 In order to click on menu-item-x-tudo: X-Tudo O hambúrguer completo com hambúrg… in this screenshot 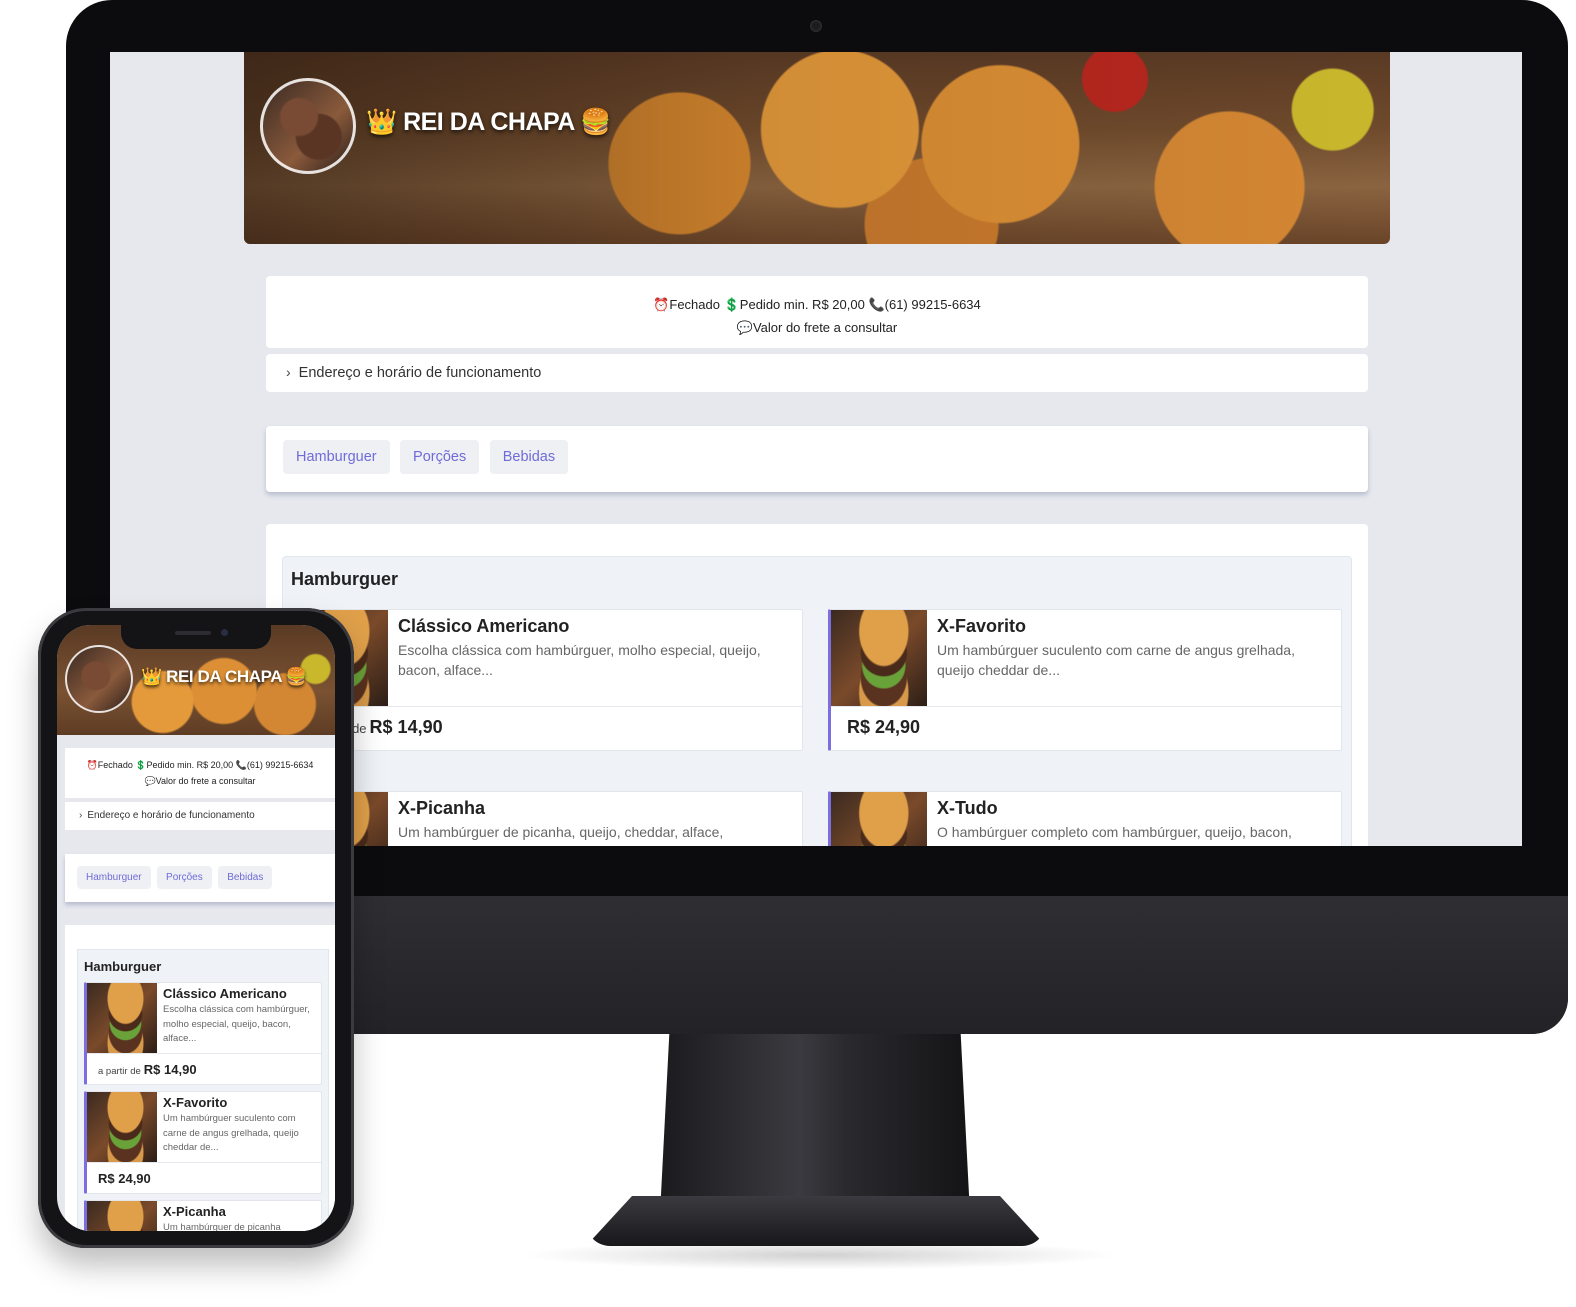, I will do `click(1085, 818)`.